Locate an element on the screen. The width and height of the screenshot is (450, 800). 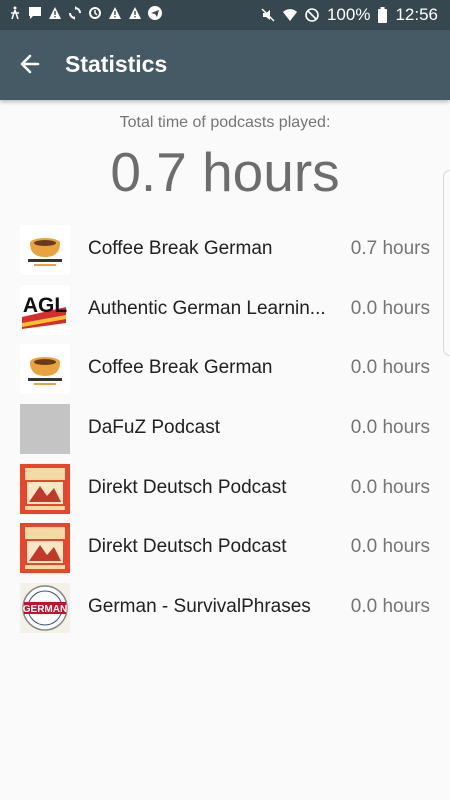
system-icons: 100% 12:56 is located at coordinates (349, 15).